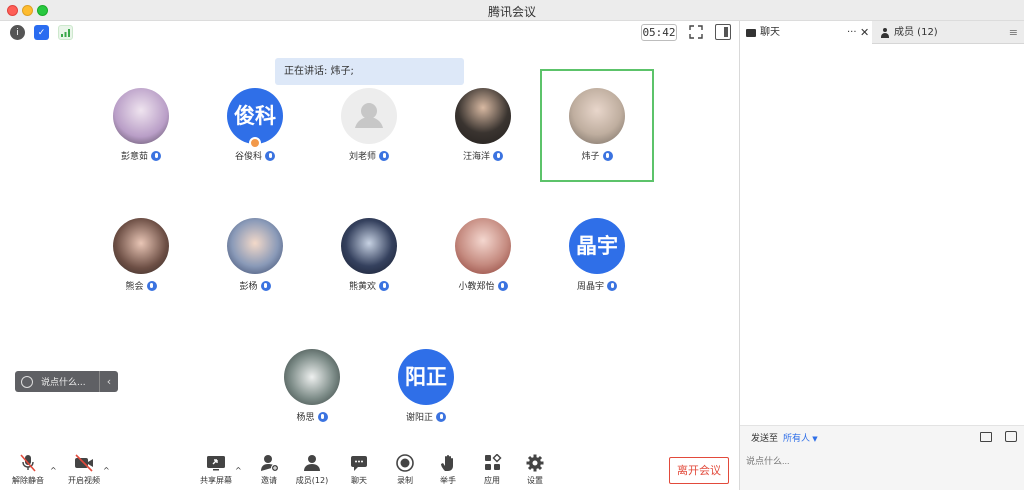 The height and width of the screenshot is (490, 1024). I want to click on send-to-label: 发送至, so click(765, 439).